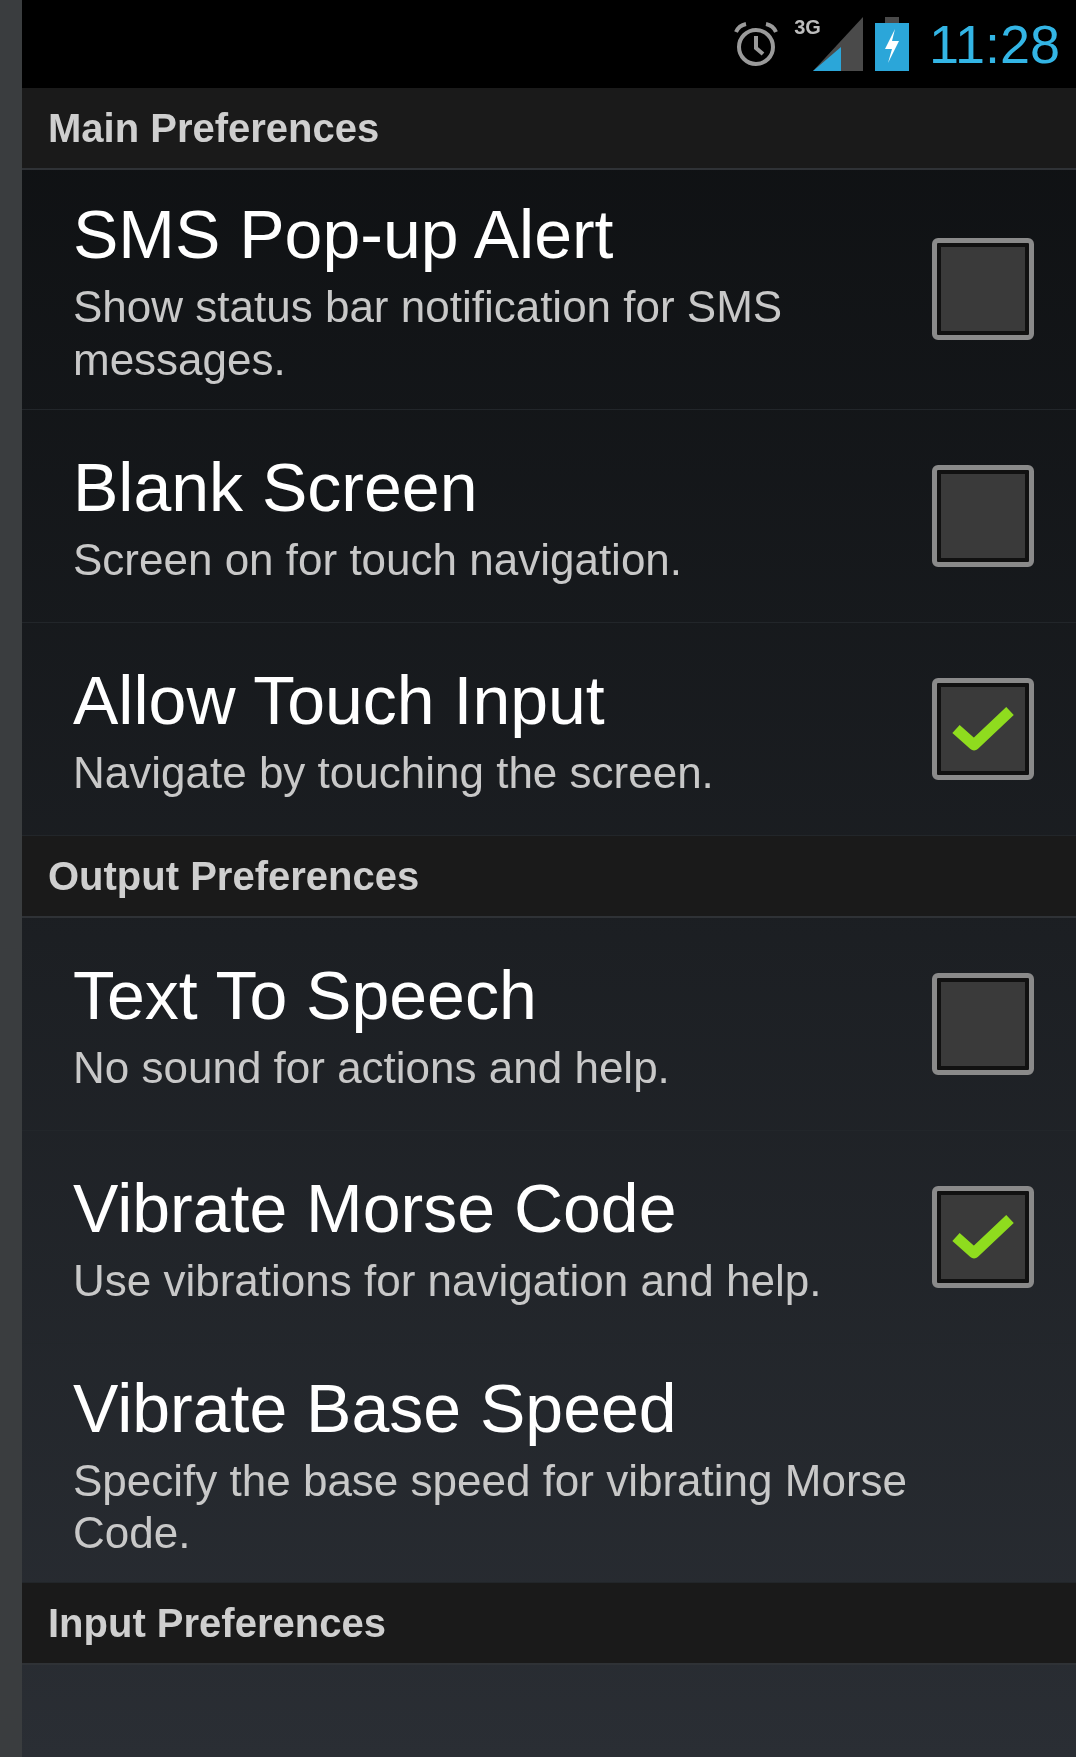  I want to click on clock-time: 11:28, so click(994, 44).